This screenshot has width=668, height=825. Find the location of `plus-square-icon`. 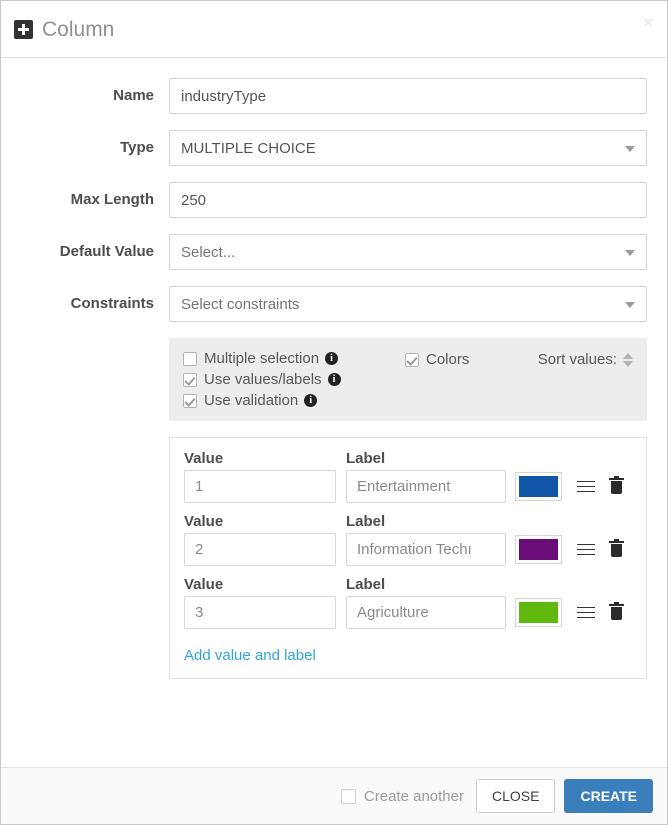

plus-square-icon is located at coordinates (23, 29).